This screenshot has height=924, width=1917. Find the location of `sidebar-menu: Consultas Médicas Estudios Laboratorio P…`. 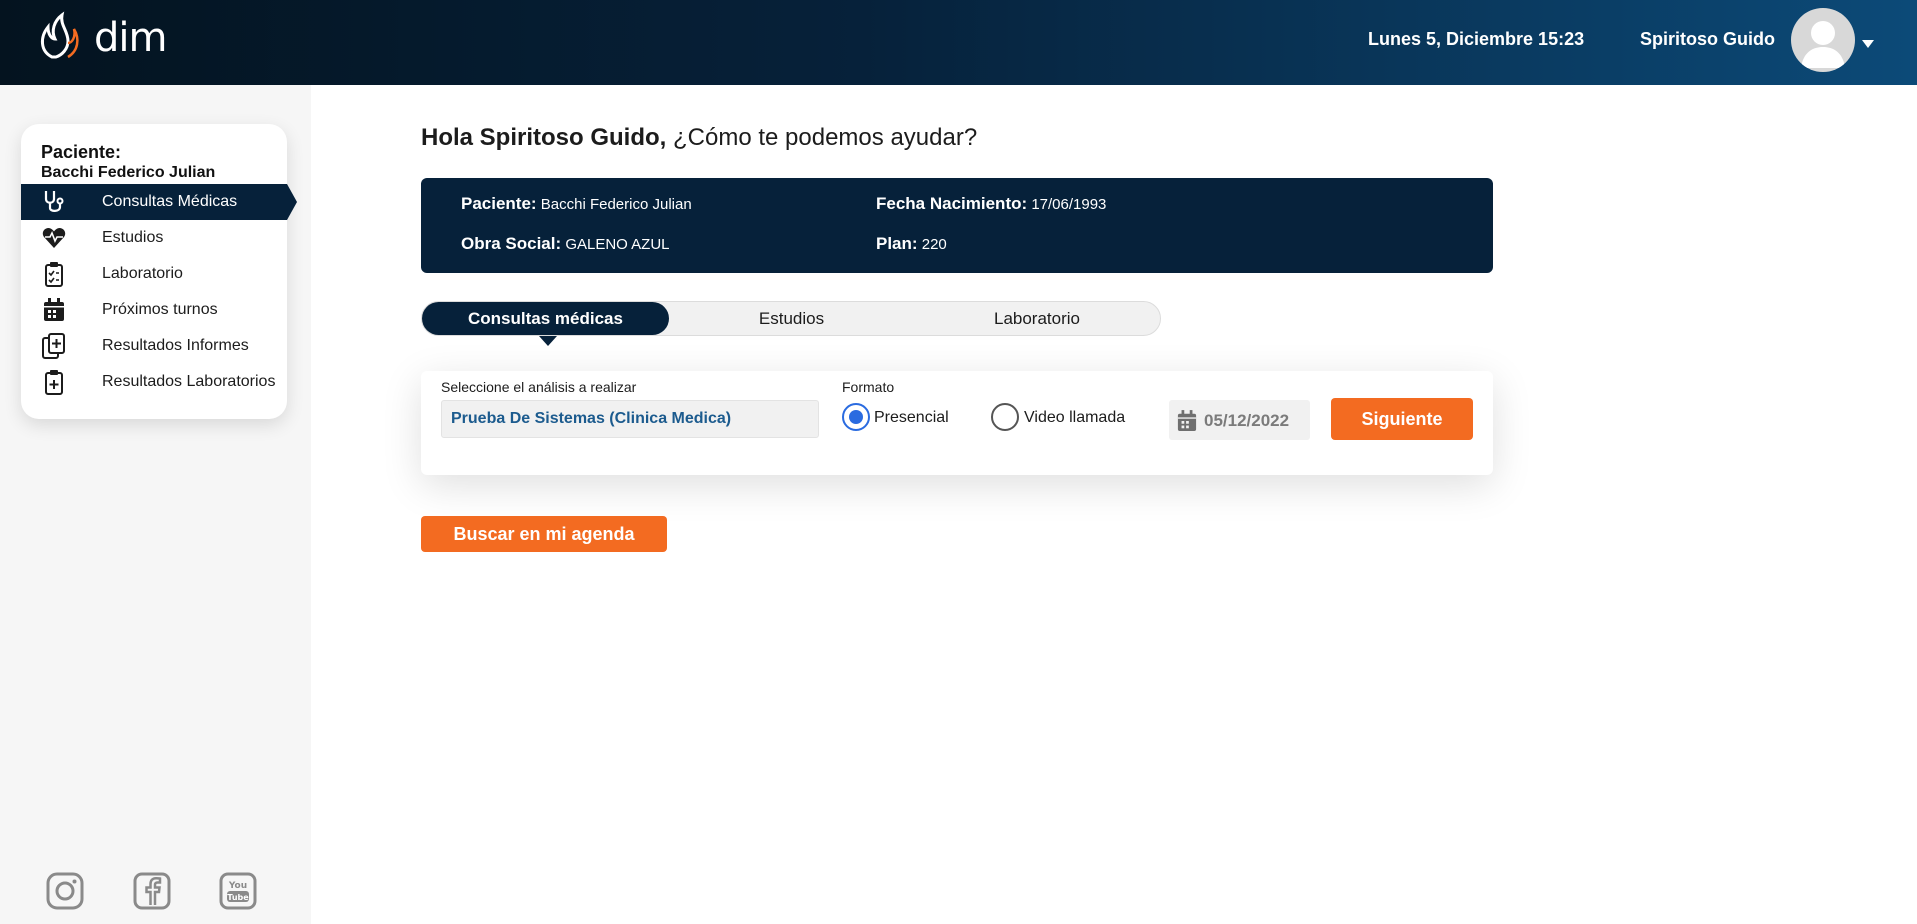

sidebar-menu: Consultas Médicas Estudios Laboratorio P… is located at coordinates (159, 292).